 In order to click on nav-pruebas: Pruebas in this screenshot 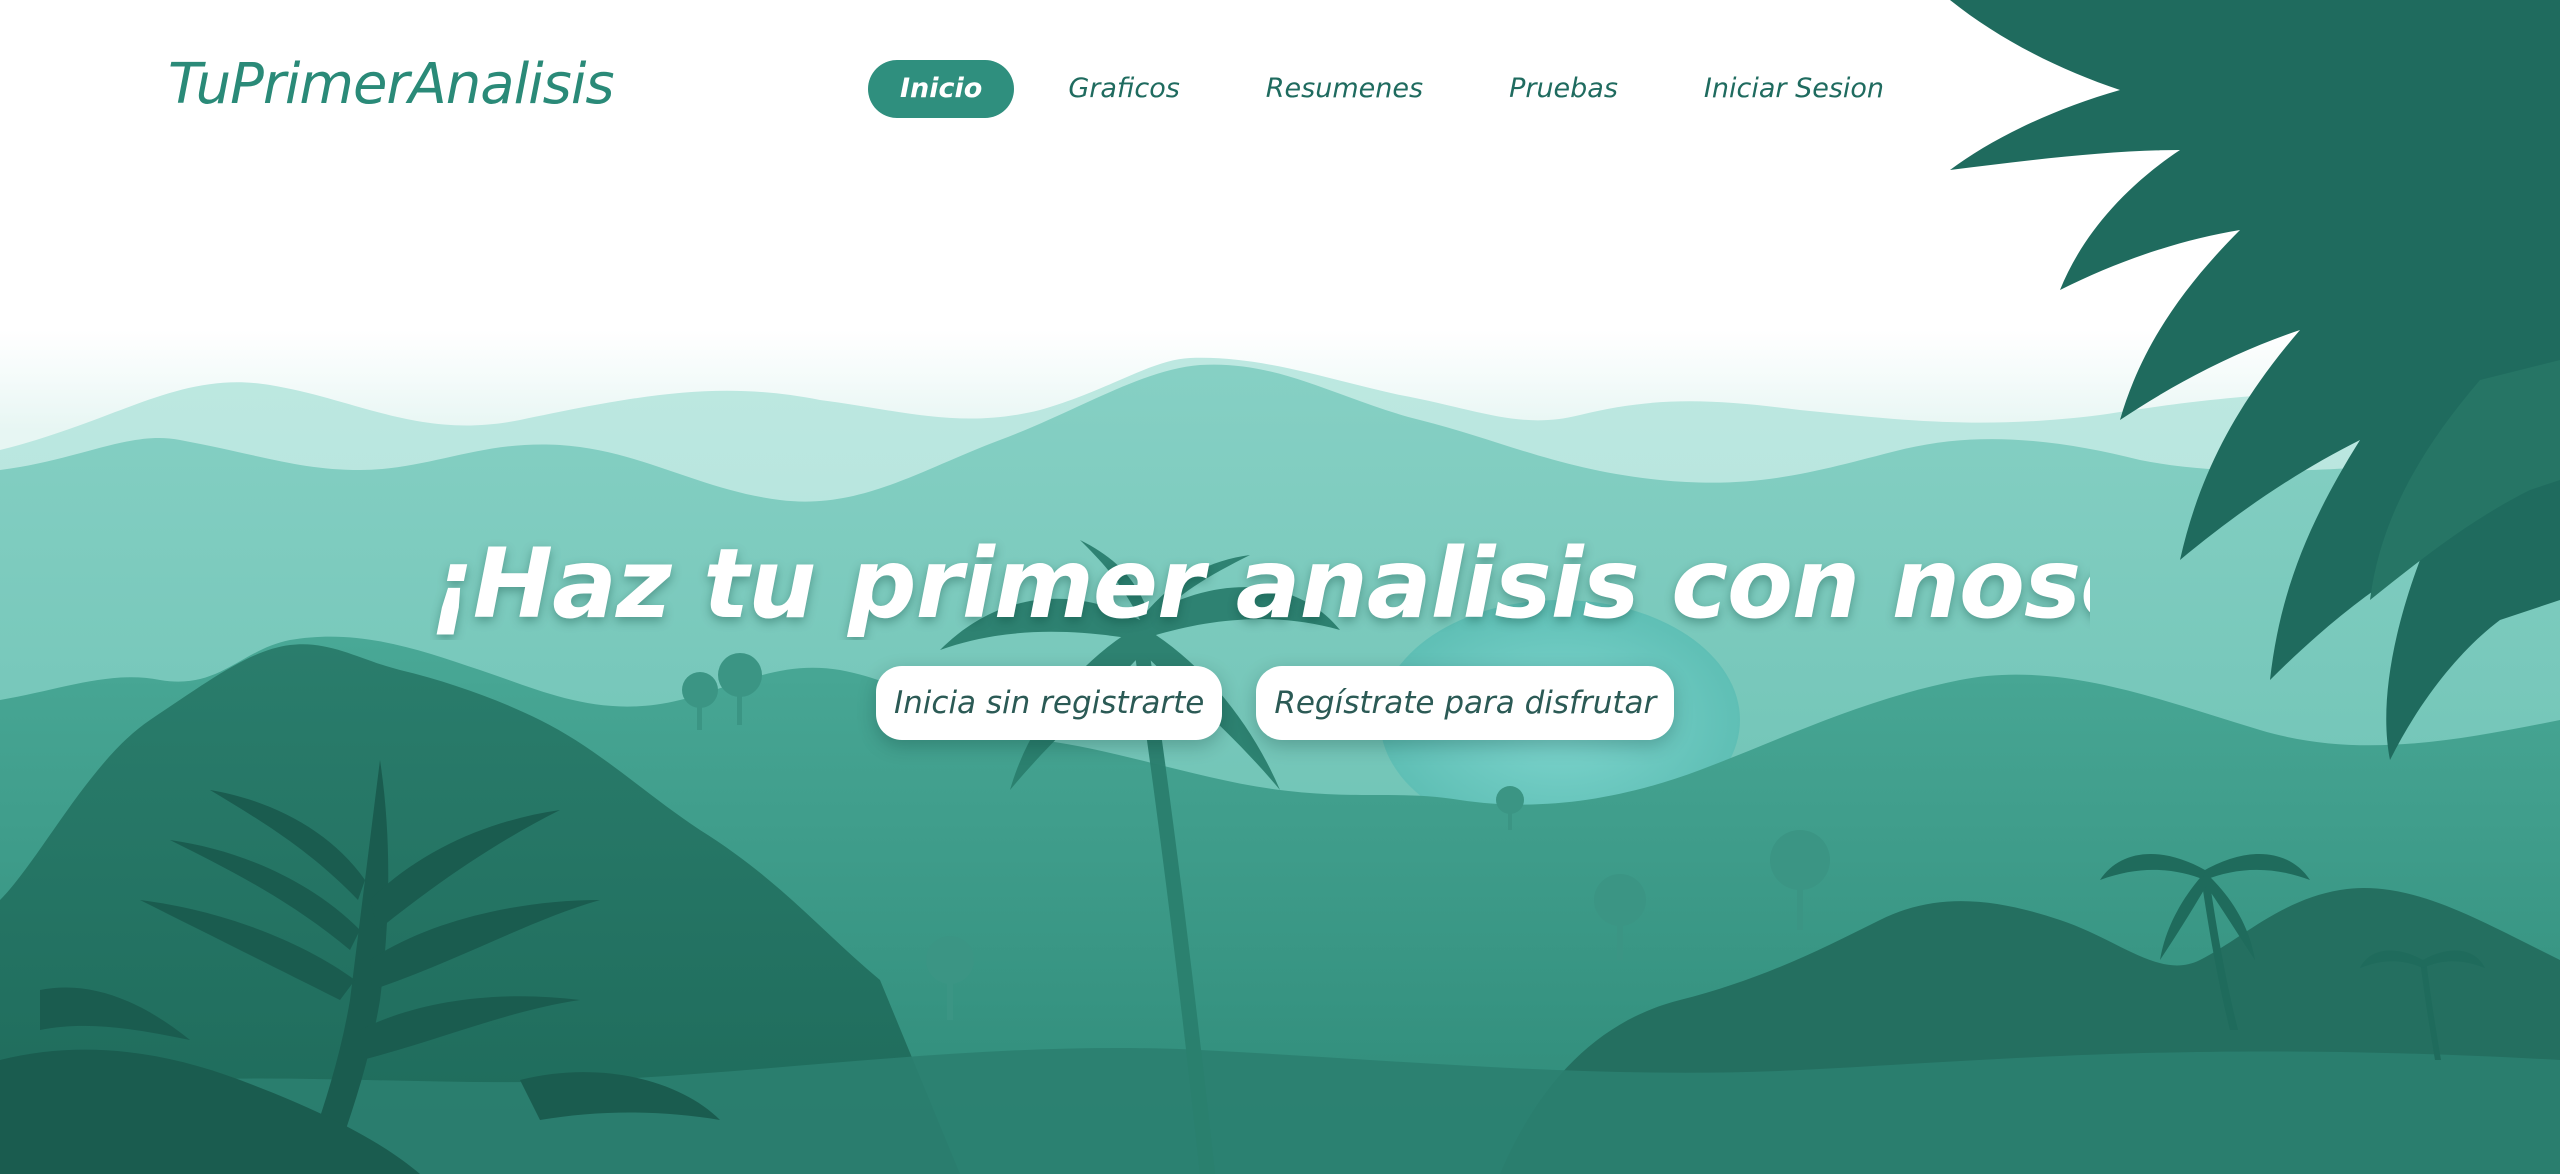, I will do `click(1563, 89)`.